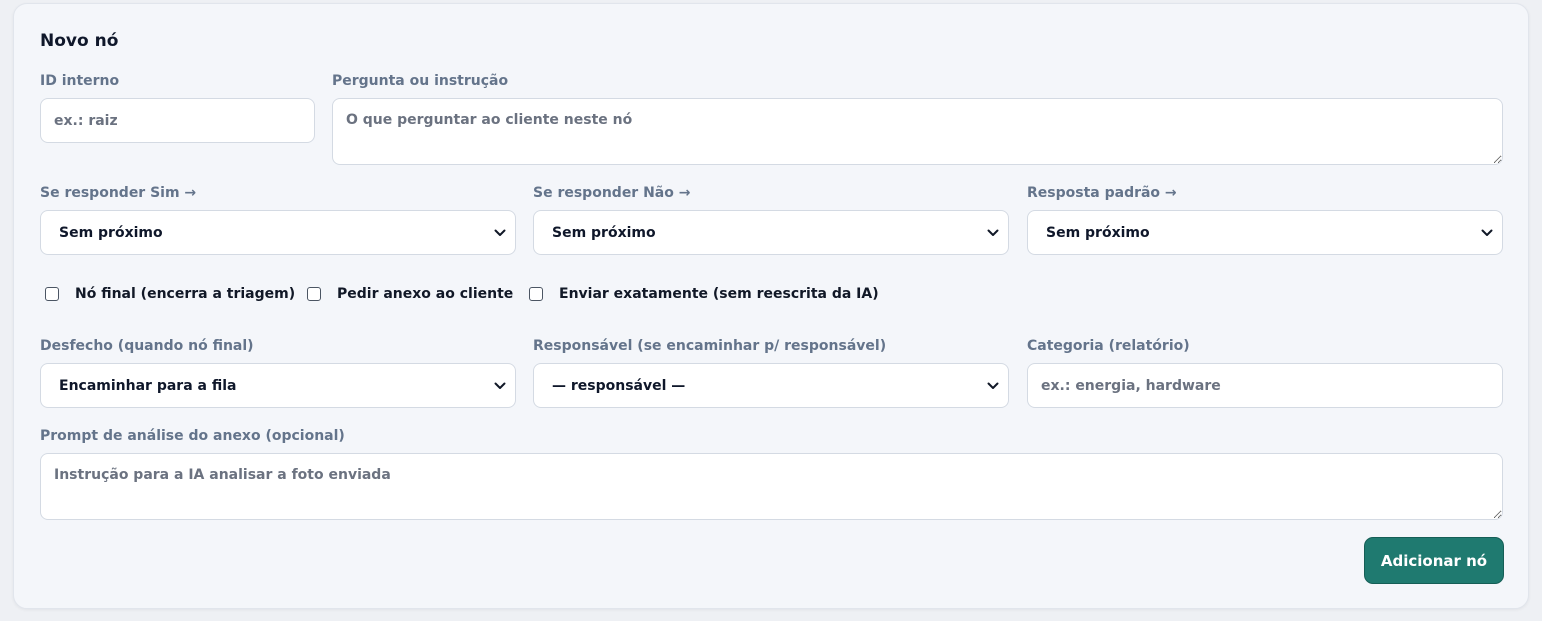 This screenshot has width=1542, height=621. Describe the element at coordinates (1265, 232) in the screenshot. I see `default-next-select: Sem próximo` at that location.